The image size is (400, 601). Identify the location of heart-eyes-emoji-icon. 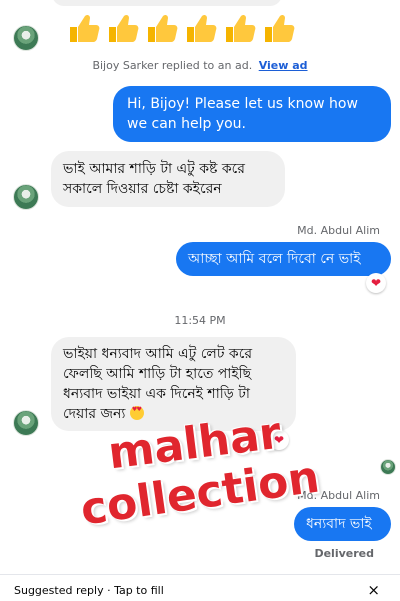
(136, 413).